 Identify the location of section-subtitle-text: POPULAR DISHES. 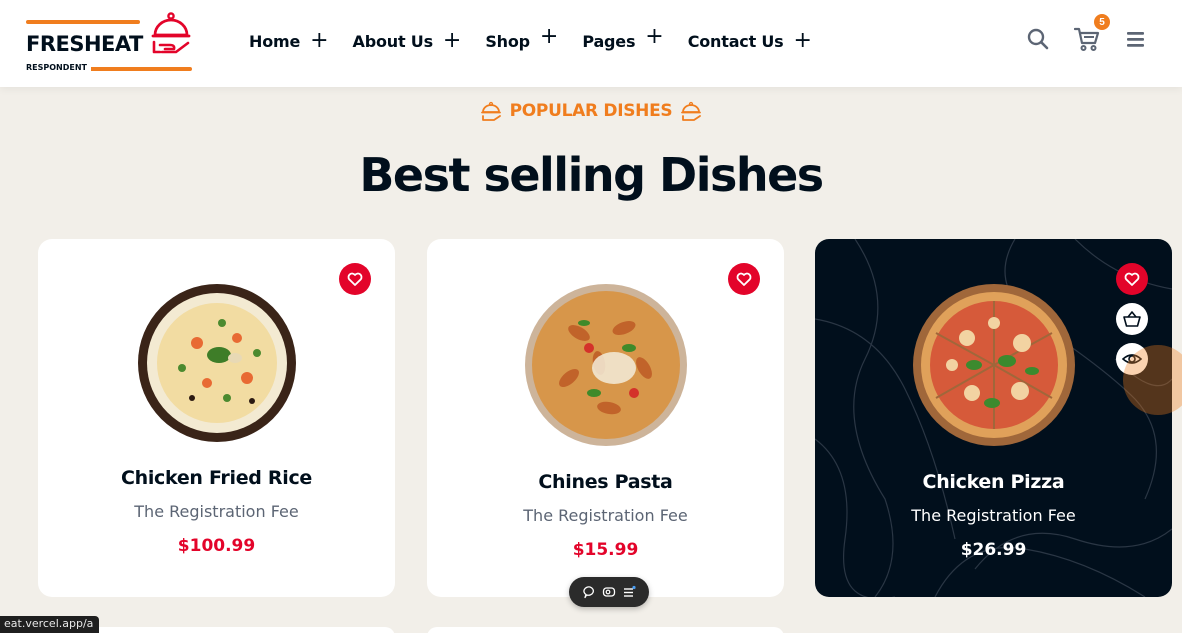
(591, 111).